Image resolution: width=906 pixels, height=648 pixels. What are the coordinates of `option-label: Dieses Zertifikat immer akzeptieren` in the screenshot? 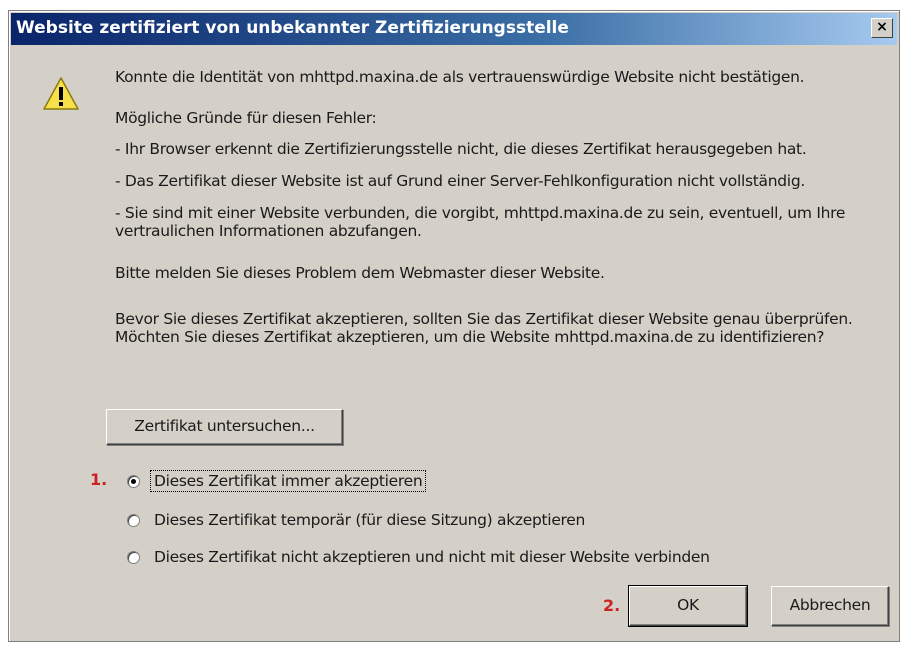 It's located at (288, 481).